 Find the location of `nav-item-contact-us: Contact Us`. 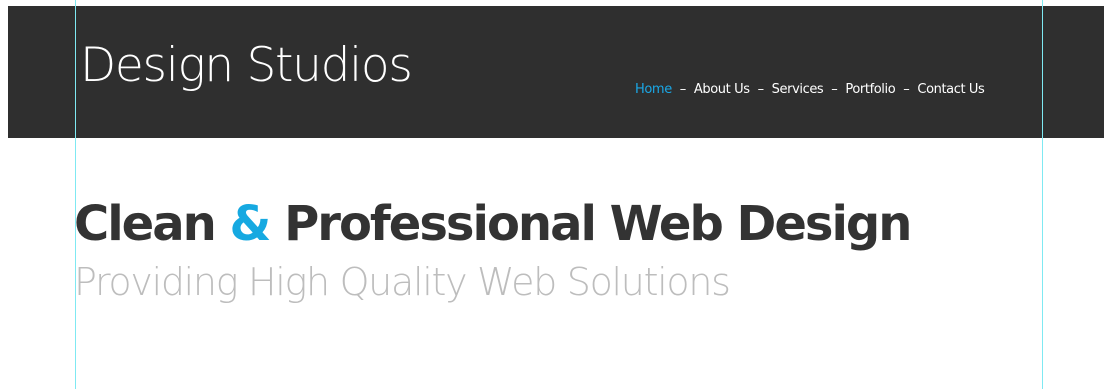

nav-item-contact-us: Contact Us is located at coordinates (950, 89).